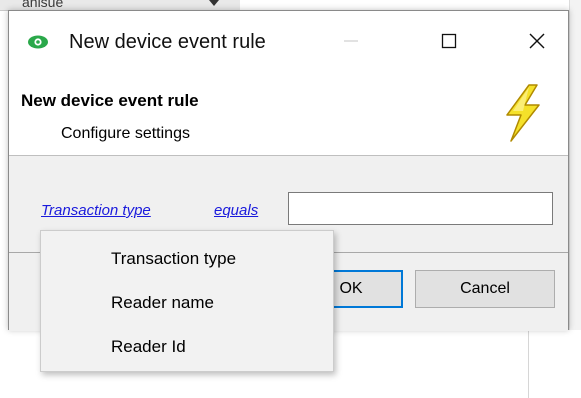 This screenshot has width=581, height=398. Describe the element at coordinates (187, 259) in the screenshot. I see `menu-item-transaction-type: Transaction type` at that location.